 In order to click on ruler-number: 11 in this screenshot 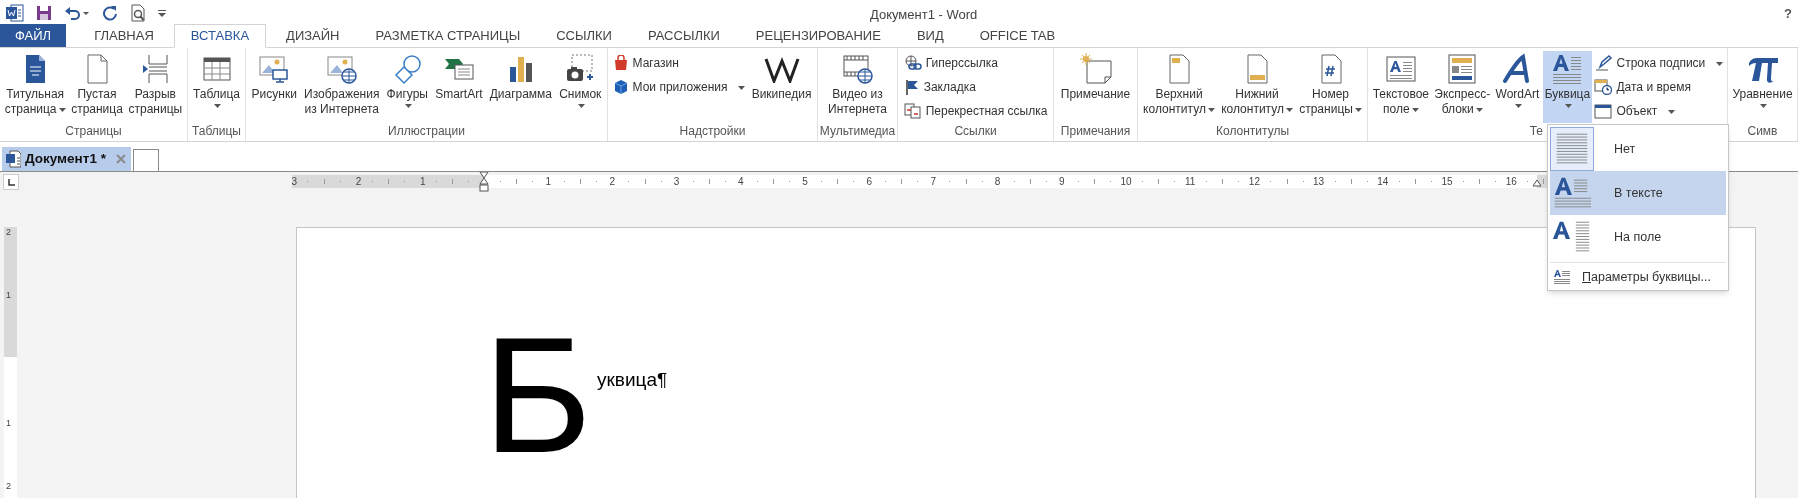, I will do `click(1190, 181)`.